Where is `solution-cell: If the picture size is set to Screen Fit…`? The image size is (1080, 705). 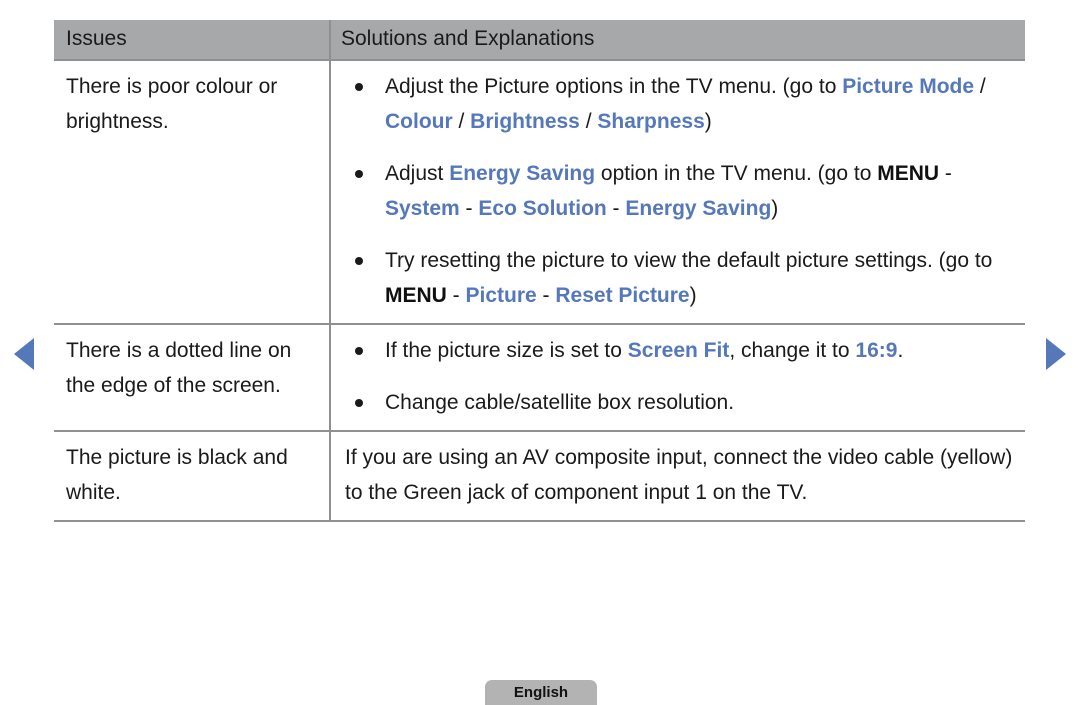 solution-cell: If the picture size is set to Screen Fit… is located at coordinates (677, 378).